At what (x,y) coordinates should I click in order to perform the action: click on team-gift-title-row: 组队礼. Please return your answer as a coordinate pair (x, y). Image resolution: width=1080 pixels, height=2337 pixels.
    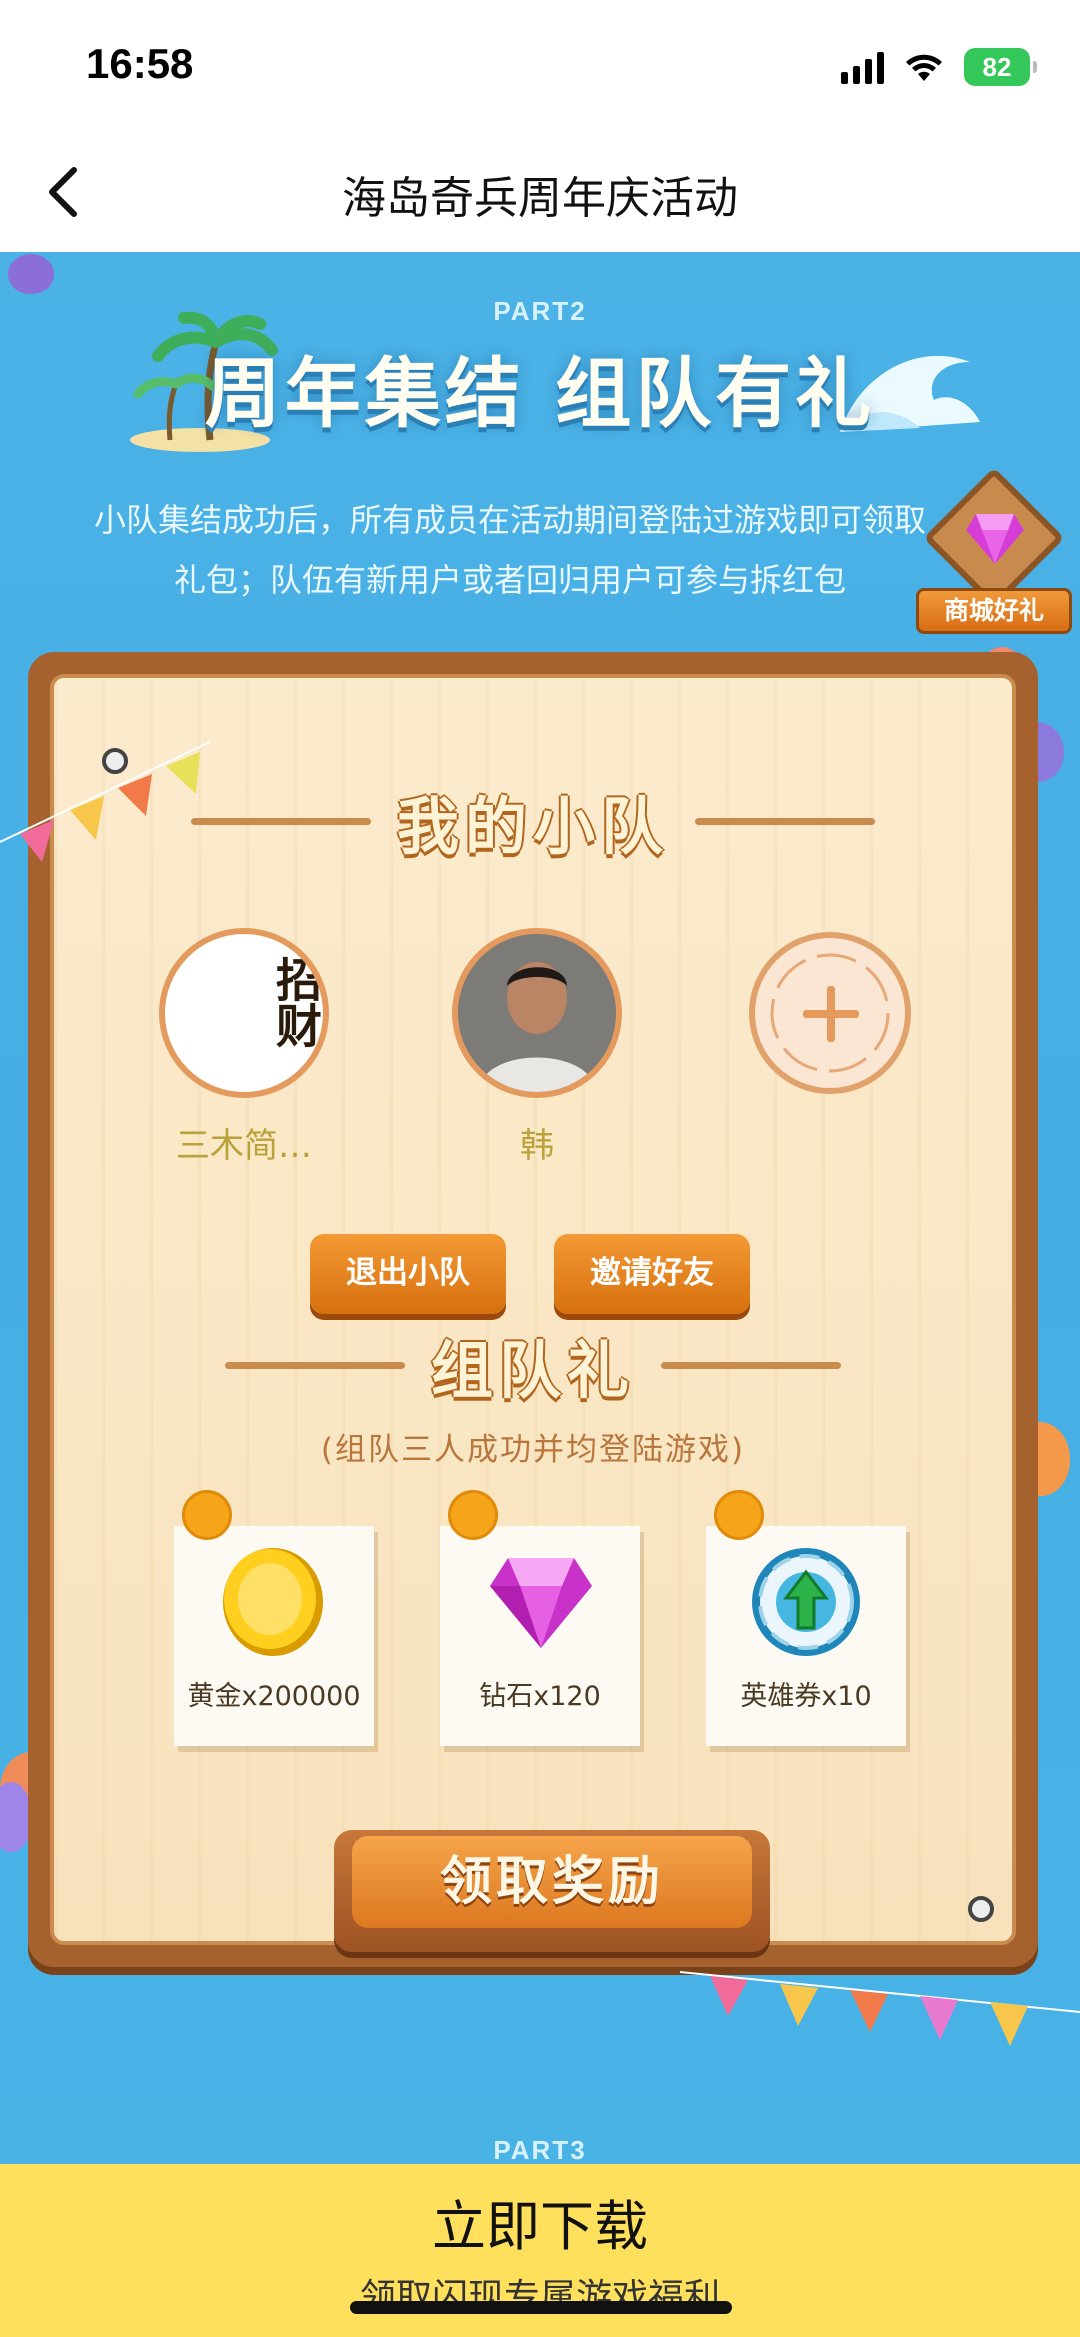
    Looking at the image, I should click on (533, 1365).